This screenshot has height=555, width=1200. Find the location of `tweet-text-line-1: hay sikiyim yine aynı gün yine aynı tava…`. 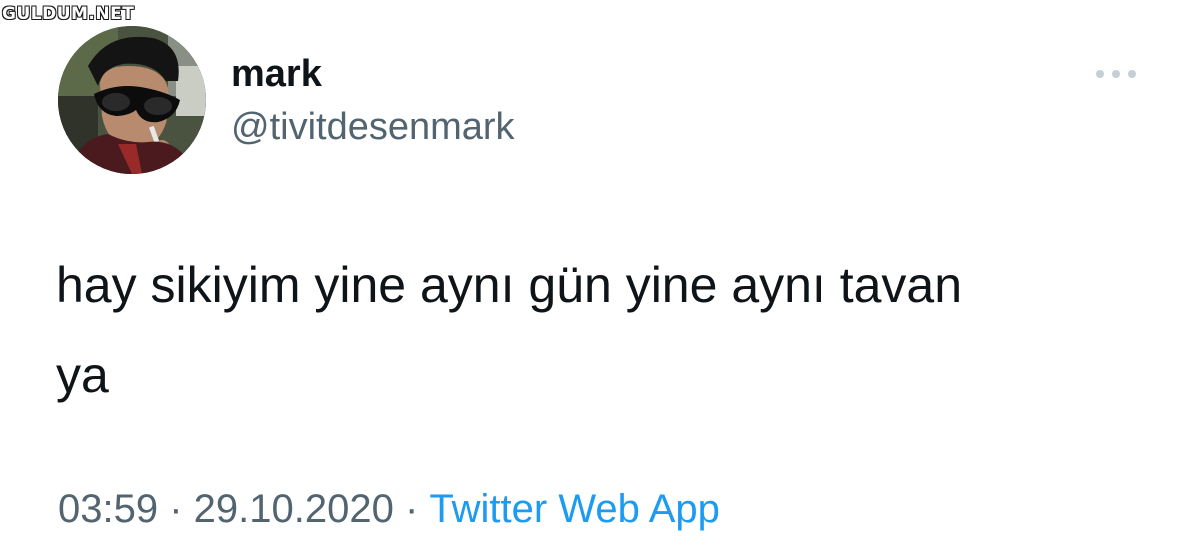

tweet-text-line-1: hay sikiyim yine aynı gün yine aynı tava… is located at coordinates (509, 285).